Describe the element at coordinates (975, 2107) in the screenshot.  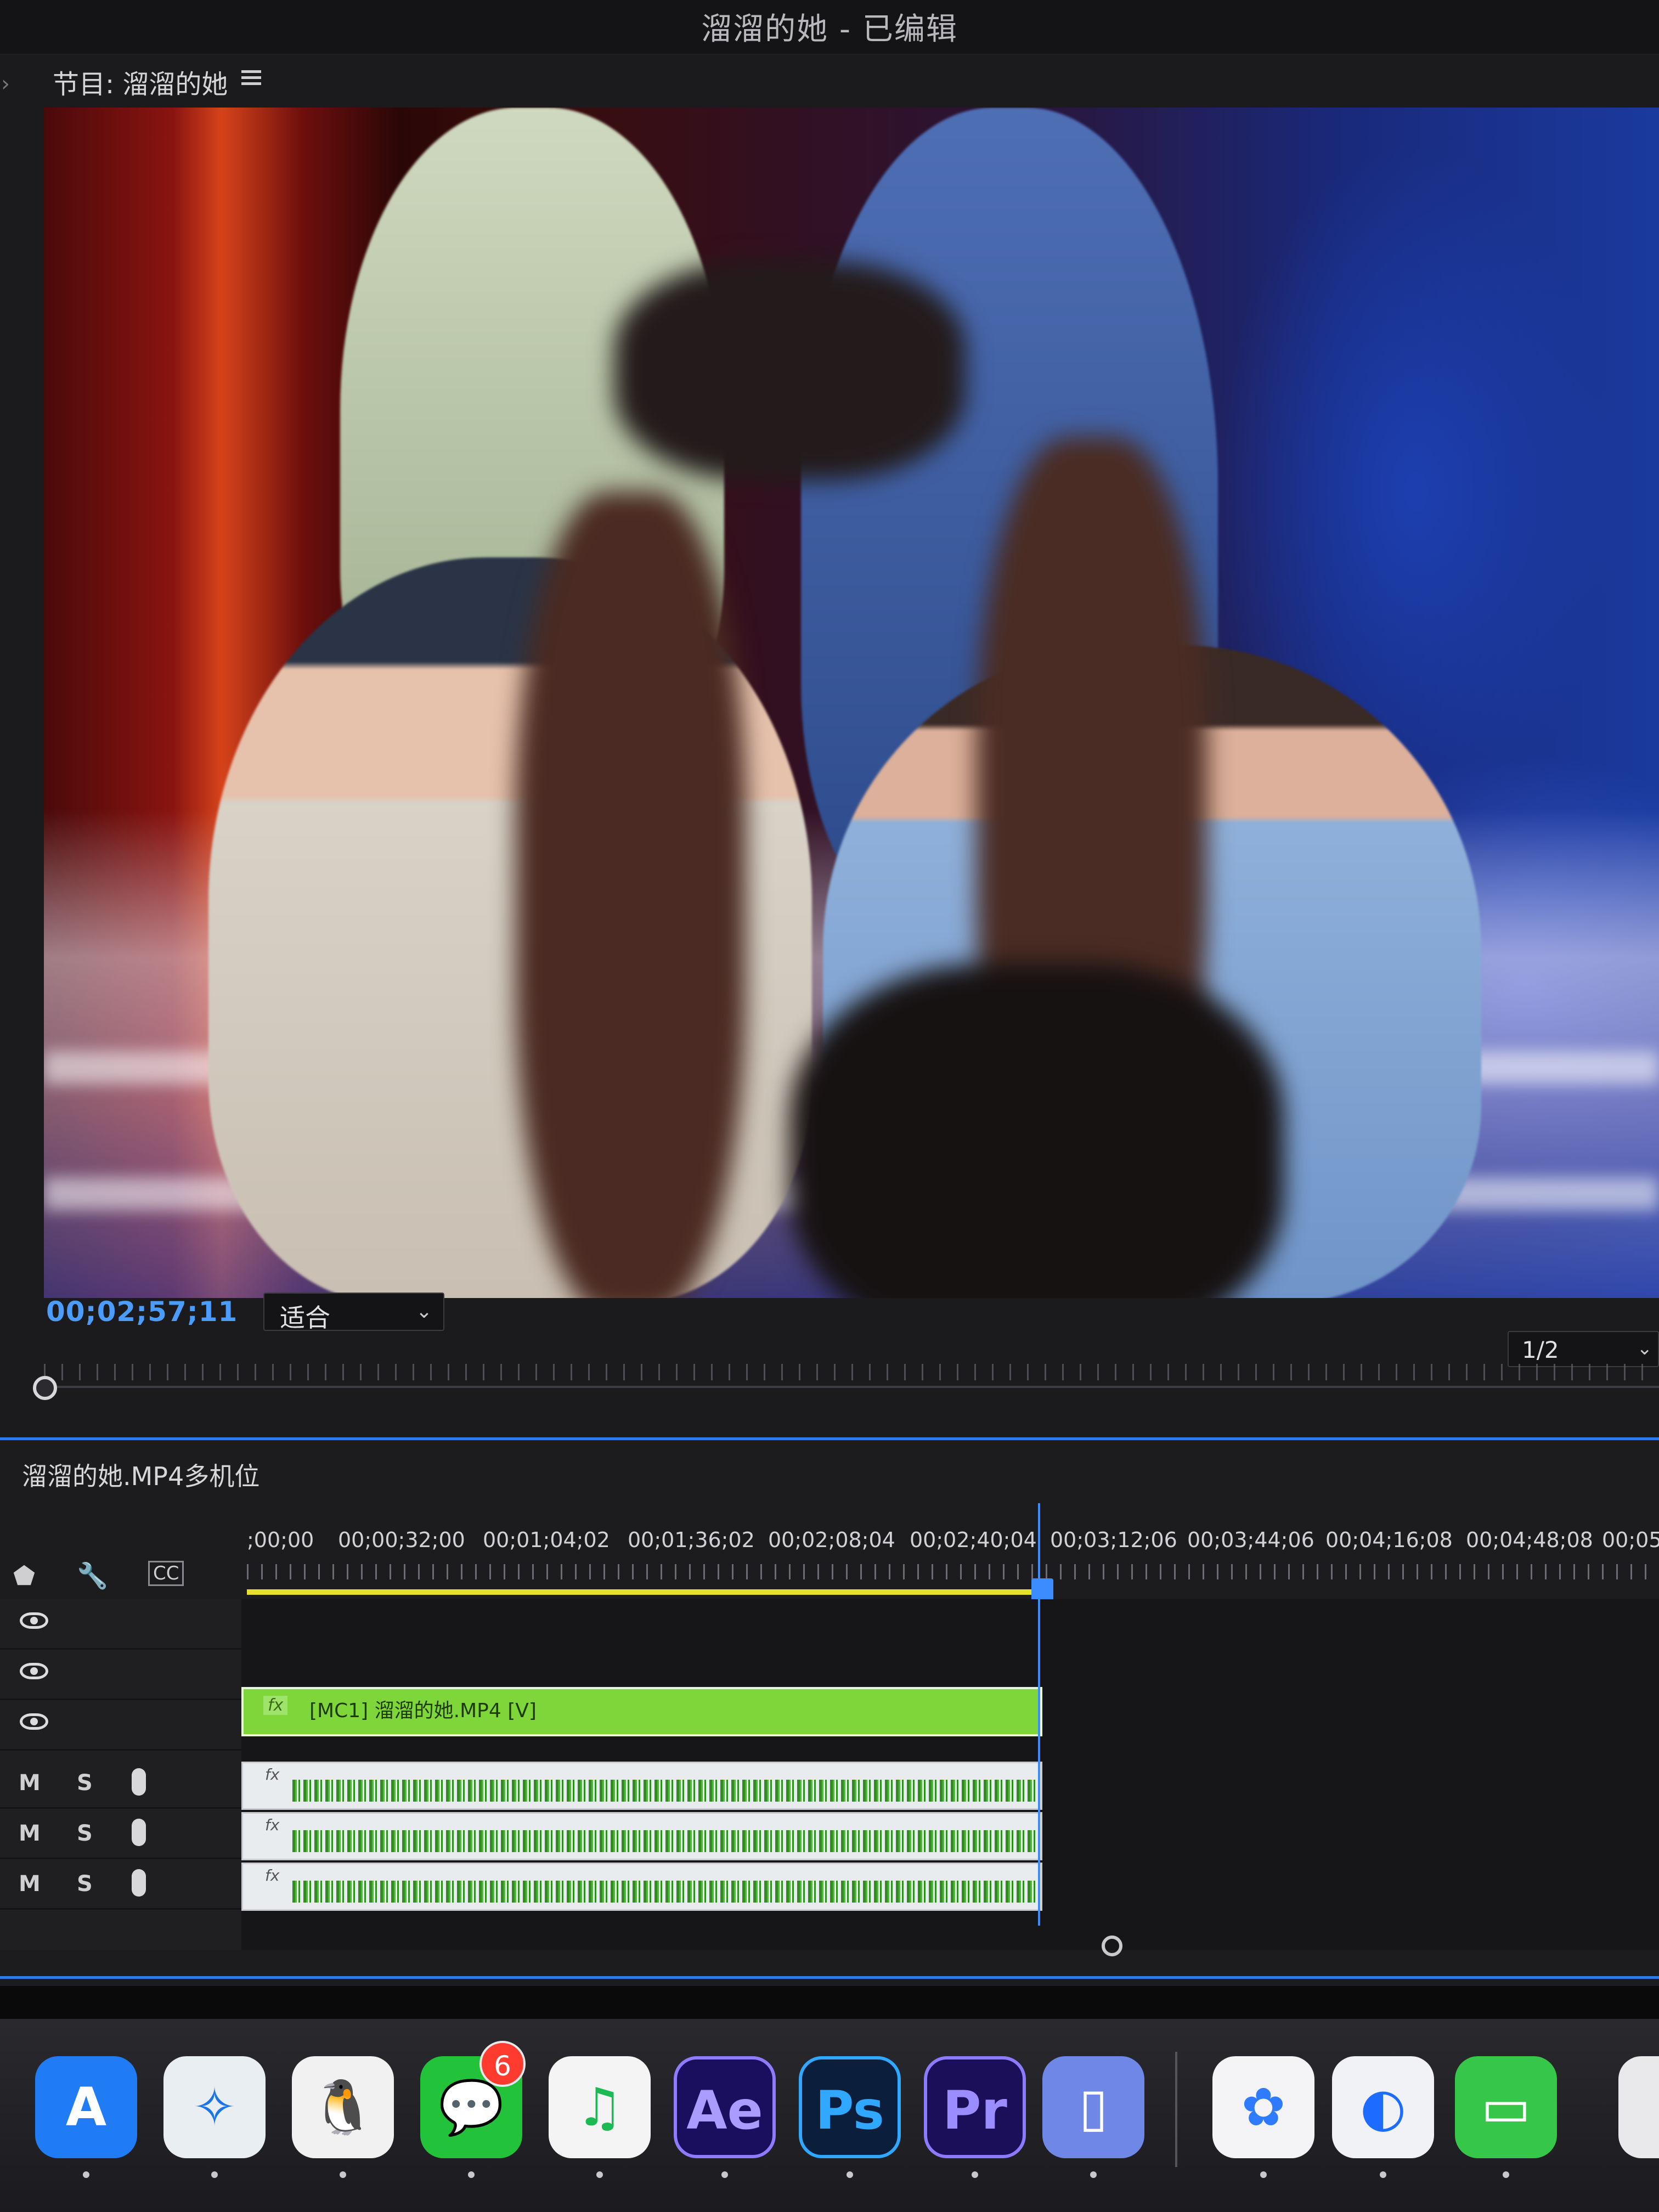
I see `premiere-icon: Pr` at that location.